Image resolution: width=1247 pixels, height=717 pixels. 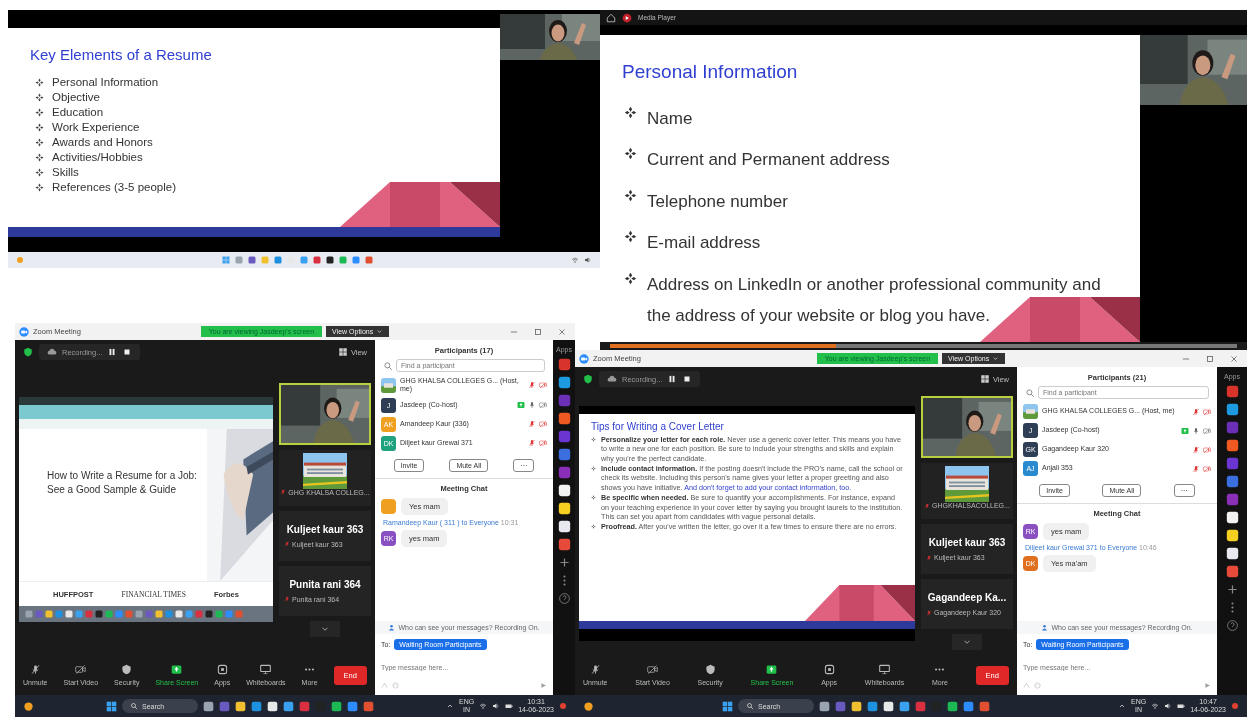 I want to click on bullet-text: Activities/Hobbies, so click(x=97, y=157).